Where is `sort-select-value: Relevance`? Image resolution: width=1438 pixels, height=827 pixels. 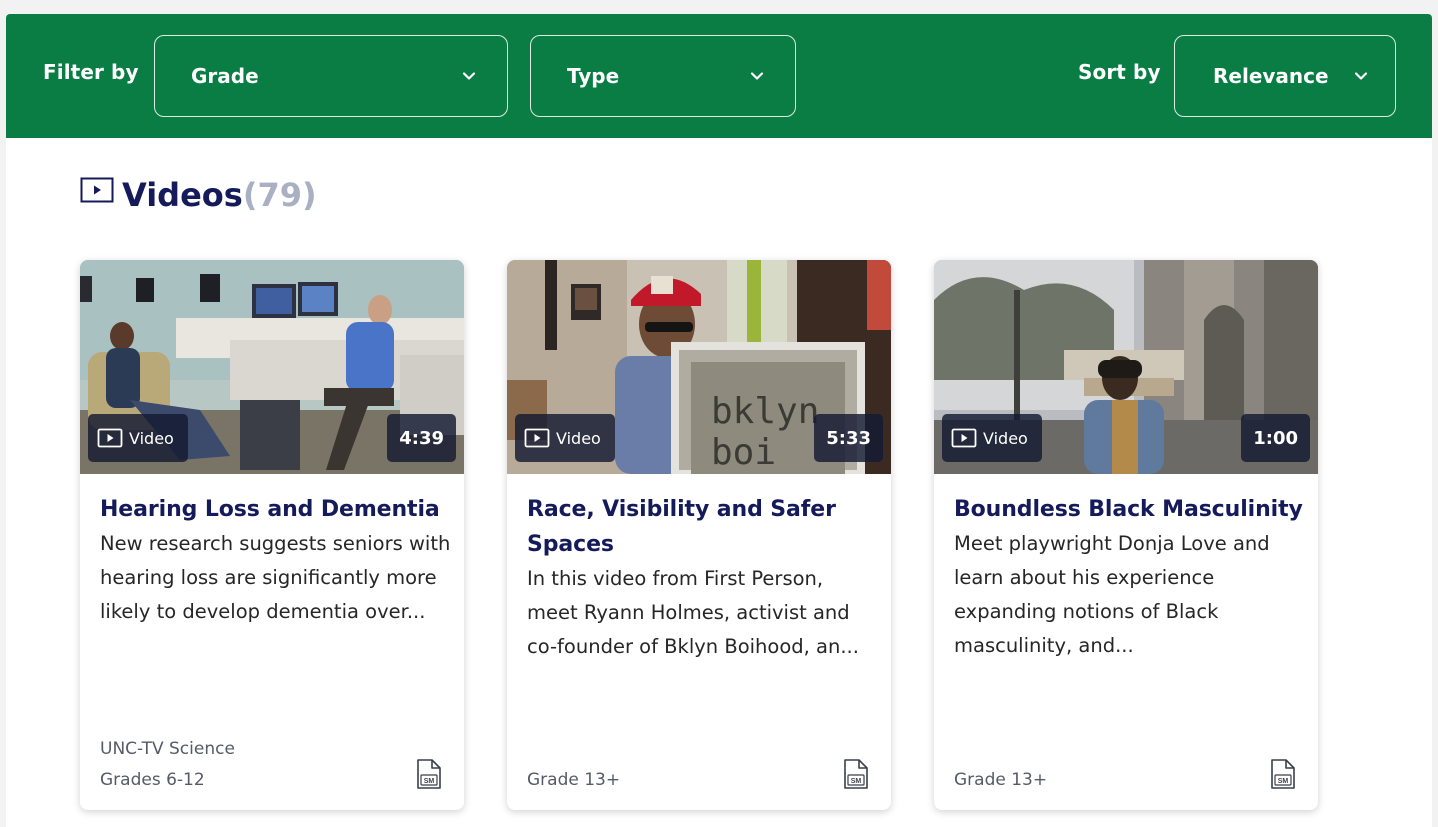 sort-select-value: Relevance is located at coordinates (1271, 76).